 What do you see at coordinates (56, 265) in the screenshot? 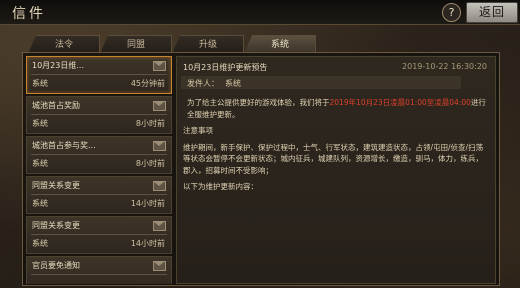
I see `mail-subject: 官员要免通知` at bounding box center [56, 265].